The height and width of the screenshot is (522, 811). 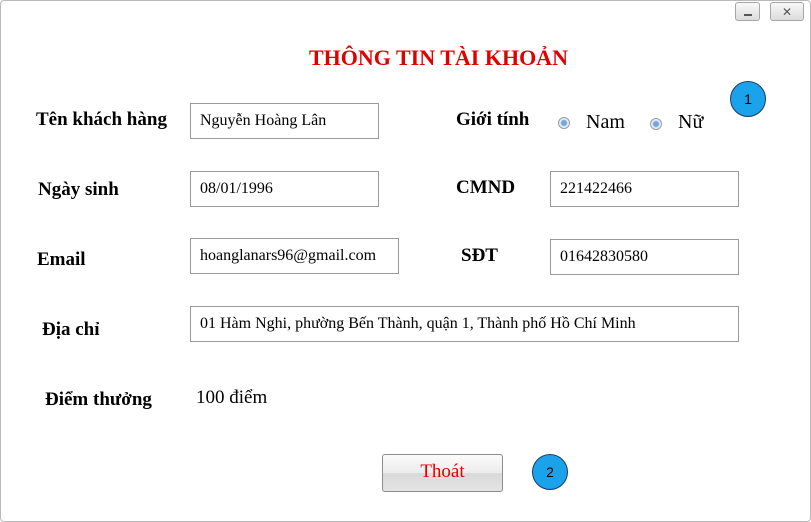 I want to click on id-card-label: CMND, so click(x=486, y=187).